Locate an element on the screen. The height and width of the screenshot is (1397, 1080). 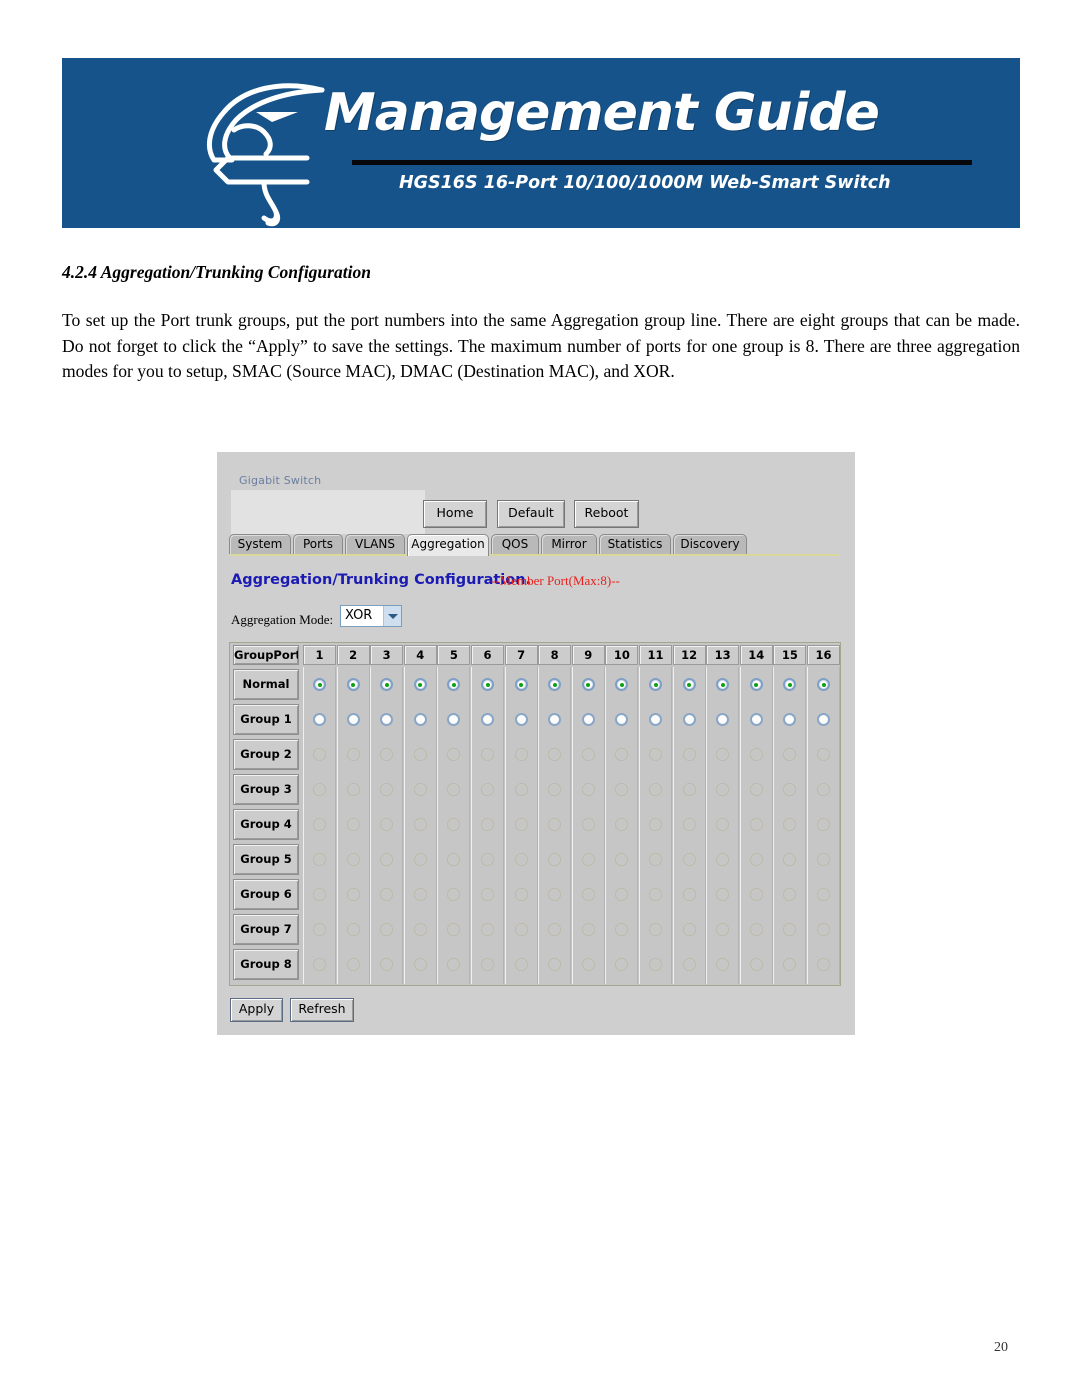
tab-statistics: Statistics is located at coordinates (635, 545).